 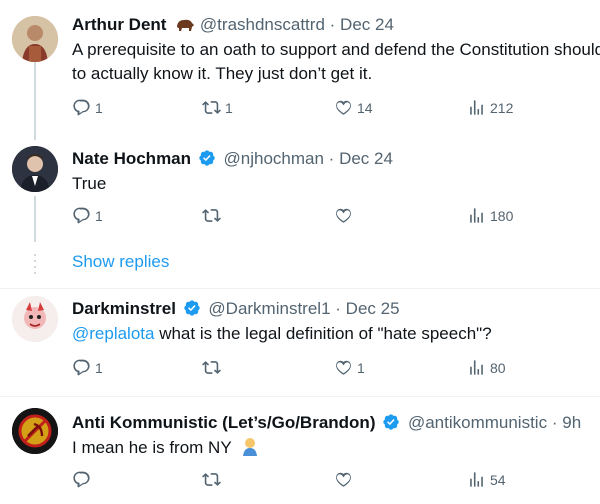 I want to click on tweet-text-content: I mean he is from NY, so click(x=152, y=447).